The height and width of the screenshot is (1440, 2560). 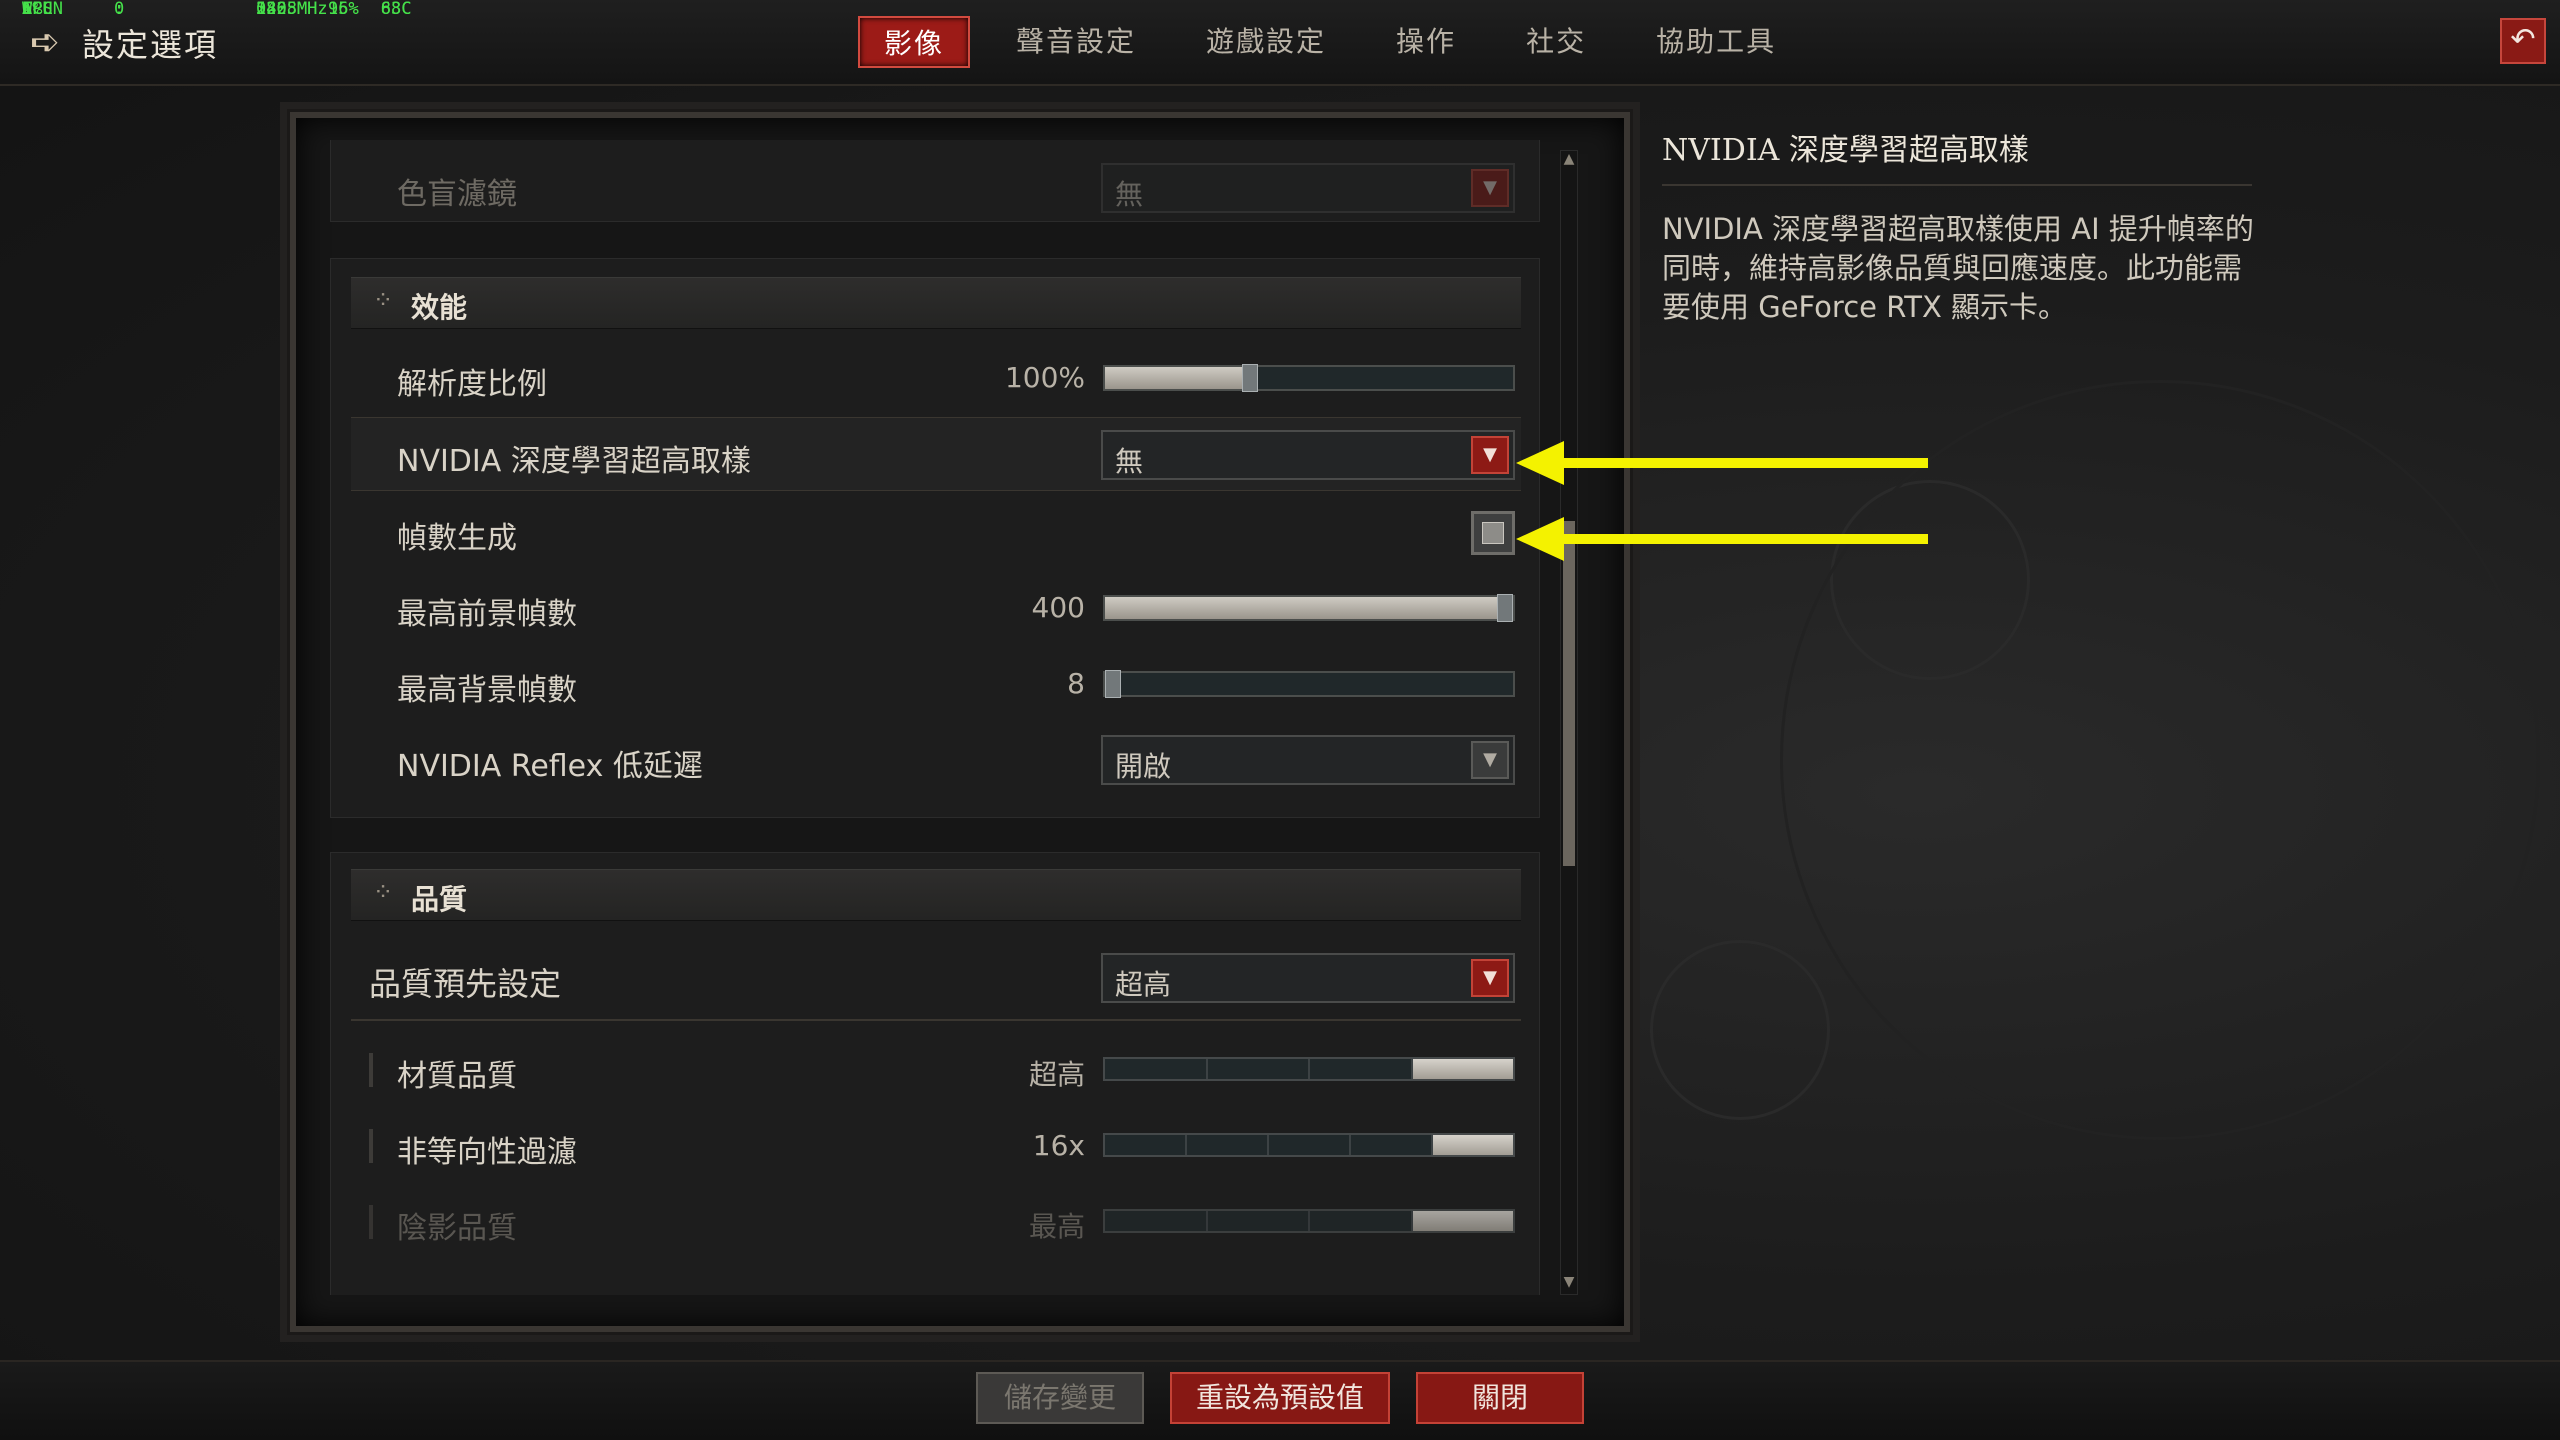 What do you see at coordinates (936, 378) in the screenshot?
I see `resolution-scale-row: 解析度比例 100%` at bounding box center [936, 378].